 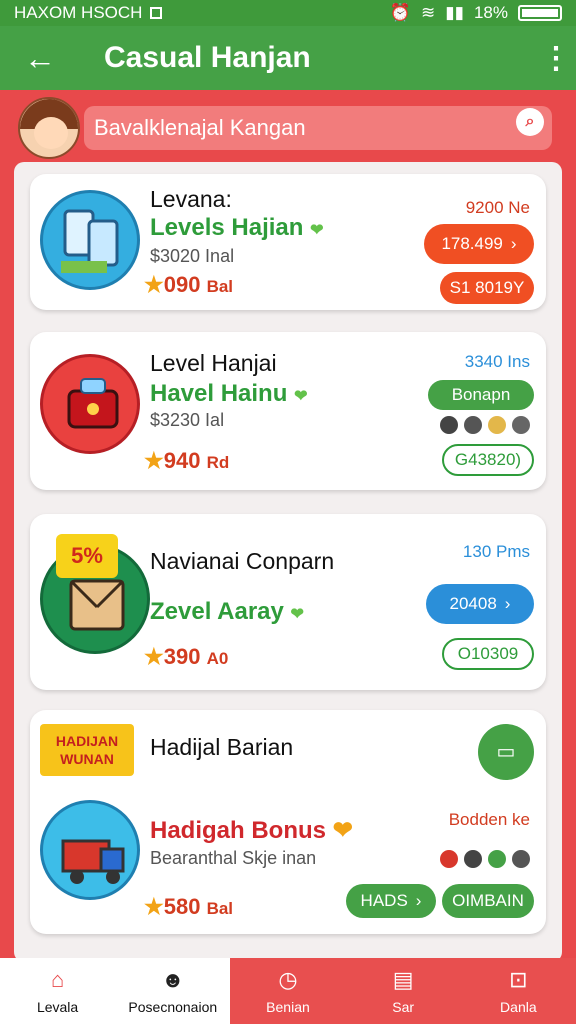 I want to click on battery-icon, so click(x=540, y=13).